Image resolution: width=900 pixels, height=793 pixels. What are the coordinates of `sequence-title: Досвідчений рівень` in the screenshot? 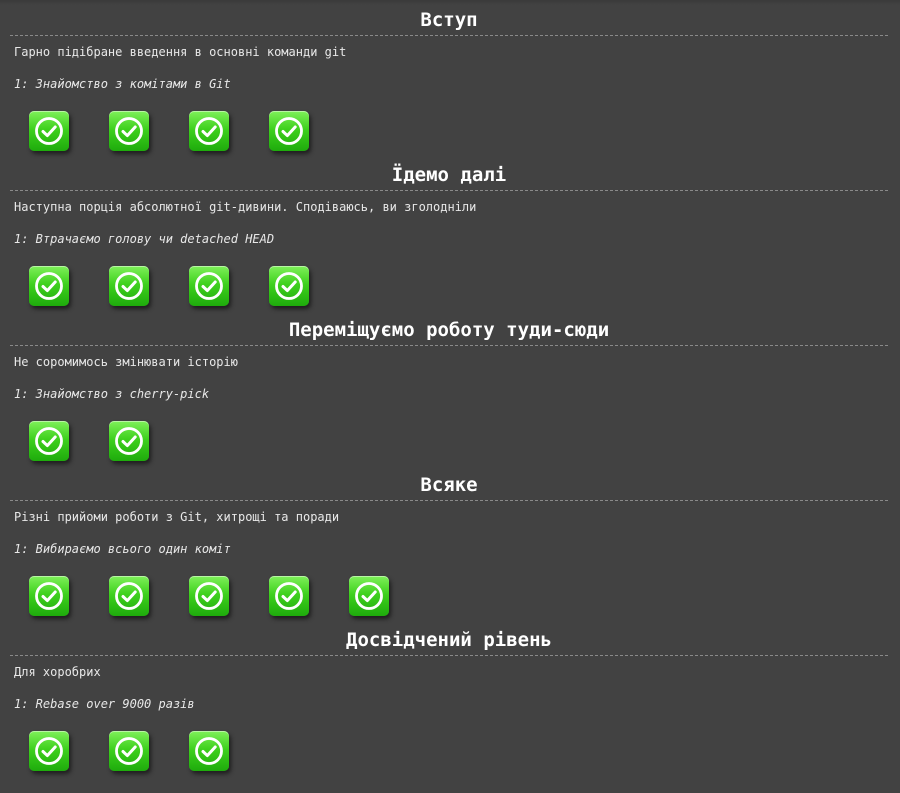 It's located at (449, 638).